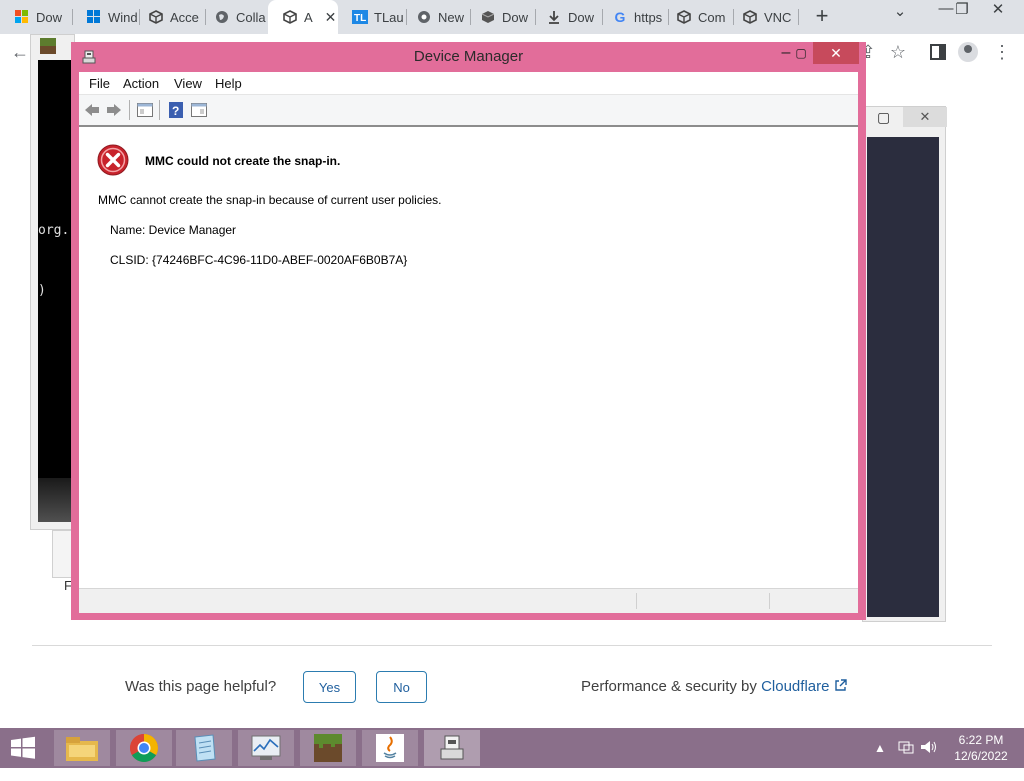 The height and width of the screenshot is (781, 1024). What do you see at coordinates (906, 759) in the screenshot?
I see `network-icon` at bounding box center [906, 759].